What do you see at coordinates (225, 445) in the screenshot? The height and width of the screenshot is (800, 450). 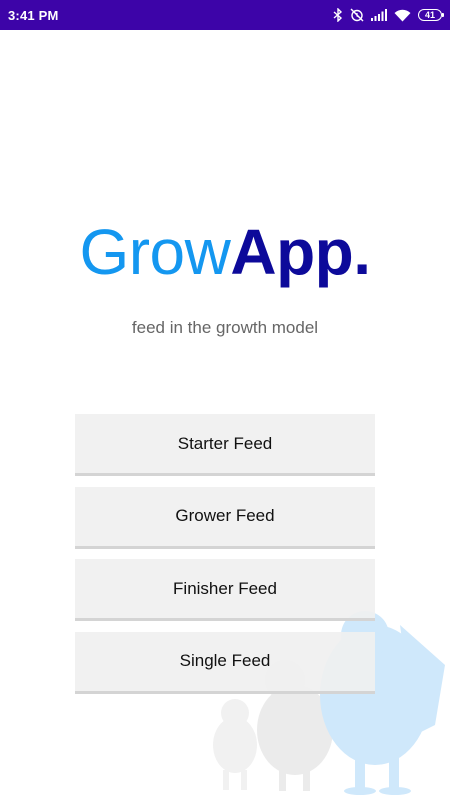 I see `starter-feed-button: Starter Feed` at bounding box center [225, 445].